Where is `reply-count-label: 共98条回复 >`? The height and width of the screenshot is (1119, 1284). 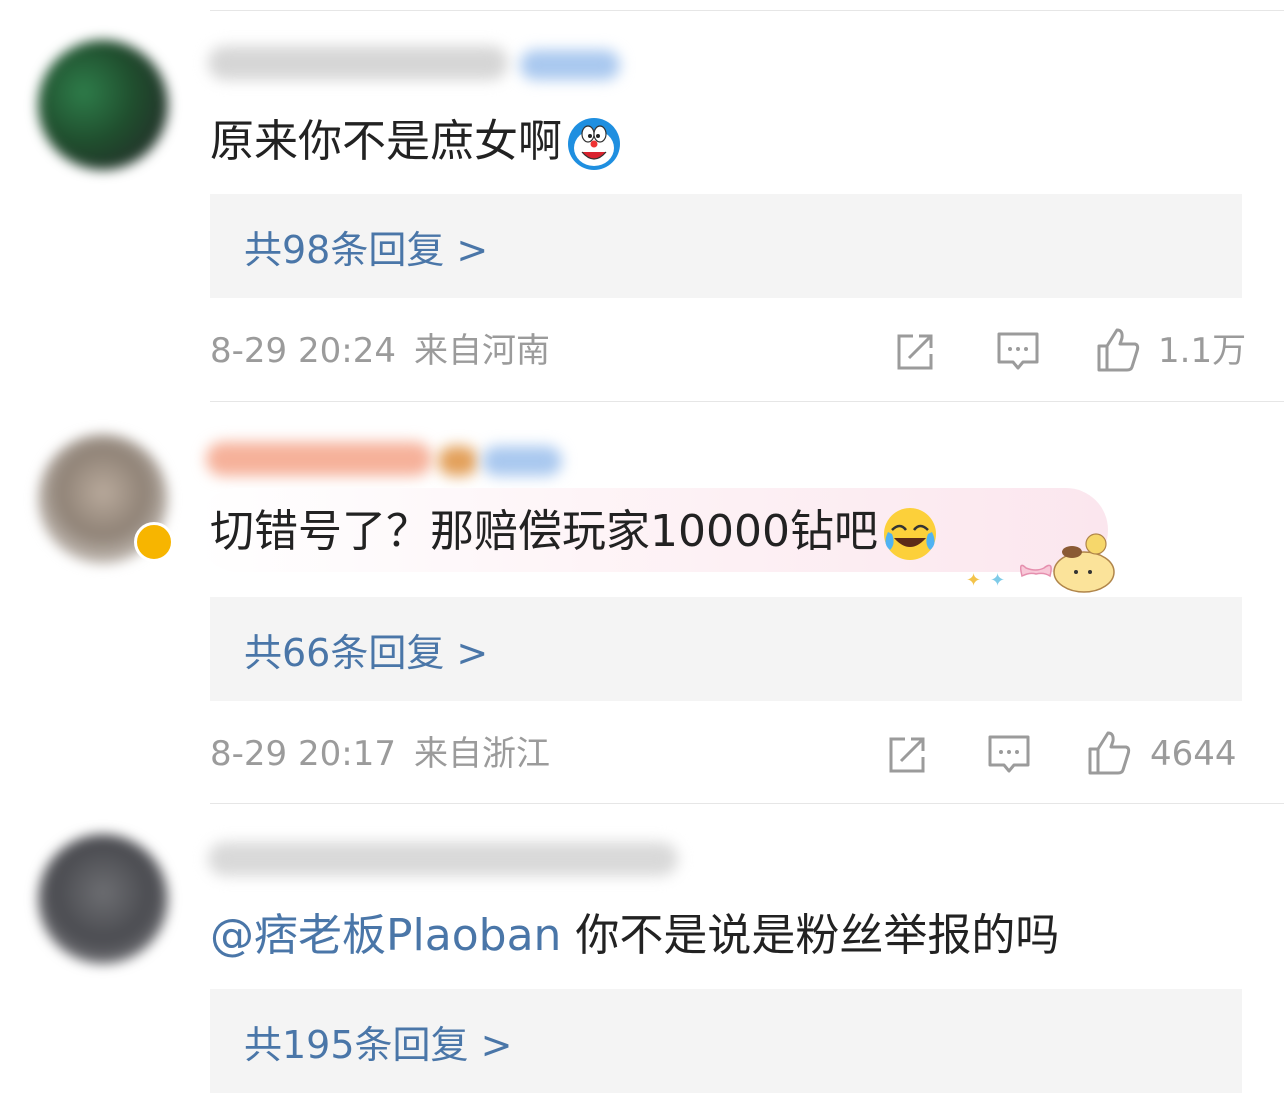 reply-count-label: 共98条回复 > is located at coordinates (366, 249).